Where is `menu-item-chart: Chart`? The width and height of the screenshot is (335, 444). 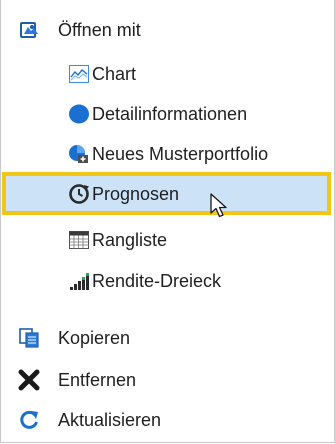 menu-item-chart: Chart is located at coordinates (167, 74).